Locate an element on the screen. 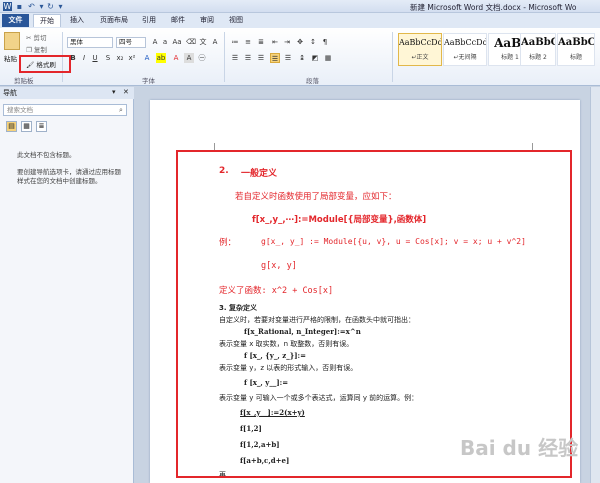  cut-button: ✂ 剪切 is located at coordinates (36, 37).